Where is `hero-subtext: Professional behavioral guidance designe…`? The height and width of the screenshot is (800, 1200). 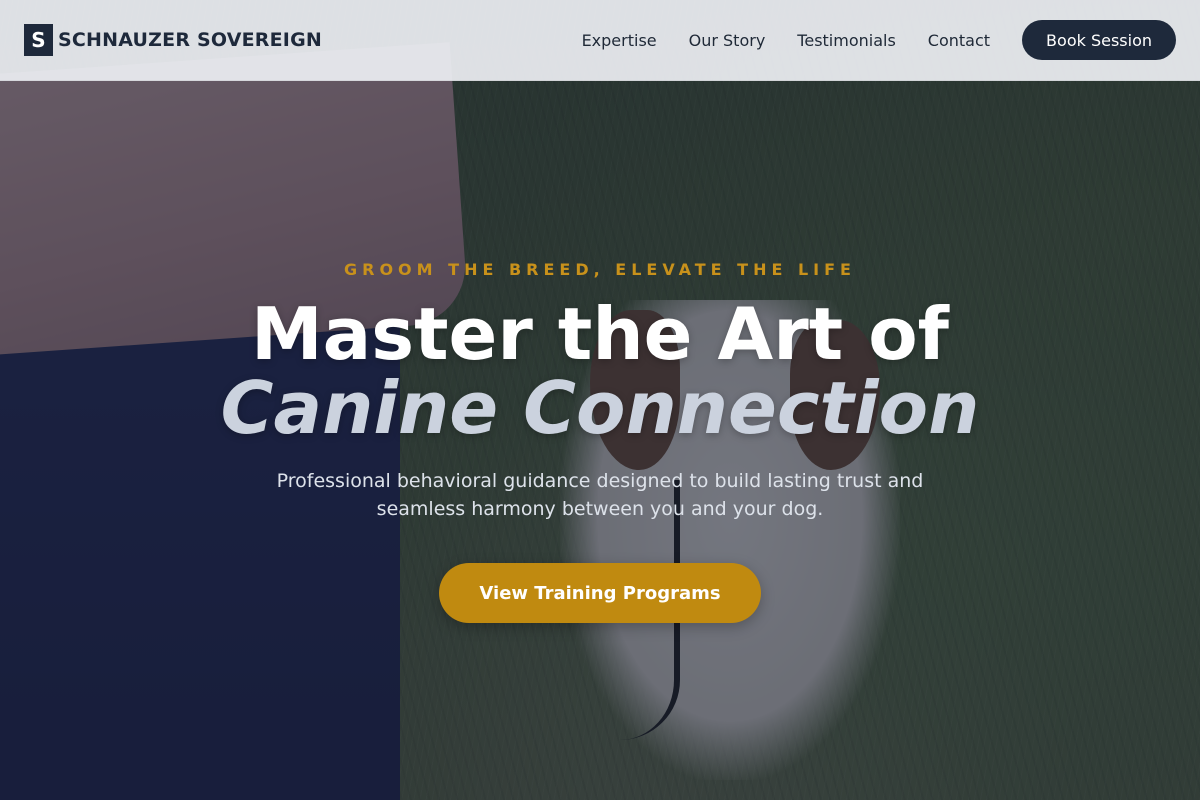
hero-subtext: Professional behavioral guidance designe… is located at coordinates (600, 495).